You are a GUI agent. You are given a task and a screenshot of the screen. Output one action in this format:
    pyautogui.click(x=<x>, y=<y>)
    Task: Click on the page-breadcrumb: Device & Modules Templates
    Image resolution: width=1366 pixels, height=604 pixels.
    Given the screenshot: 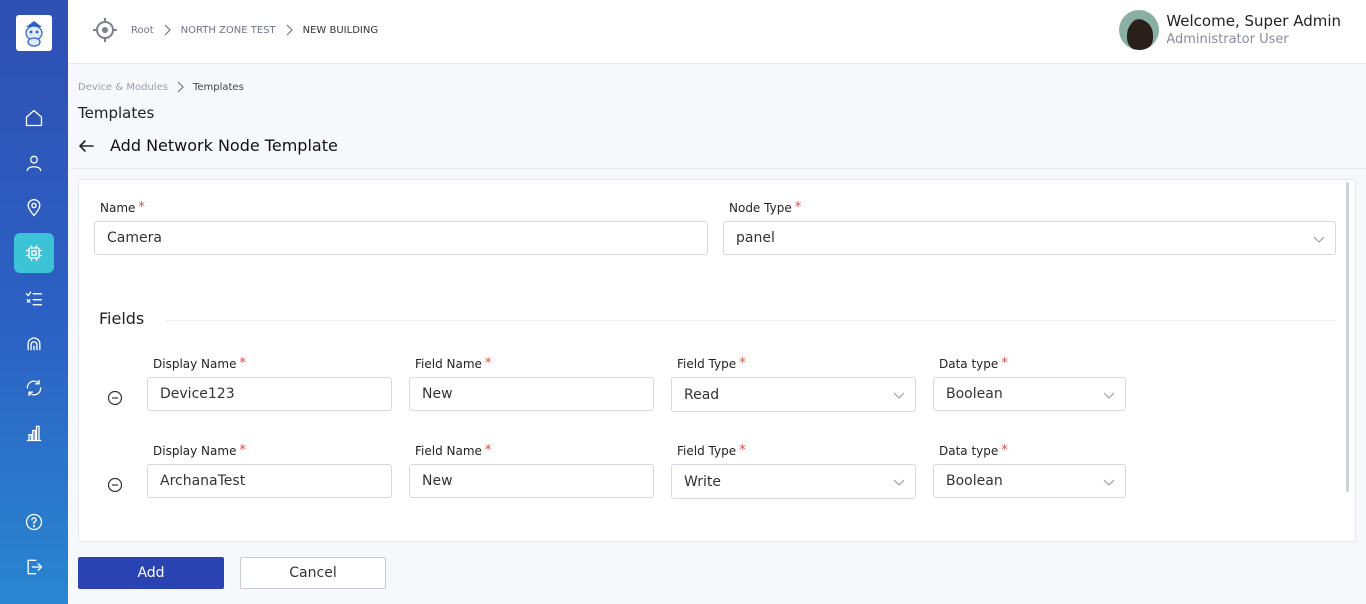 What is the action you would take?
    pyautogui.click(x=161, y=87)
    